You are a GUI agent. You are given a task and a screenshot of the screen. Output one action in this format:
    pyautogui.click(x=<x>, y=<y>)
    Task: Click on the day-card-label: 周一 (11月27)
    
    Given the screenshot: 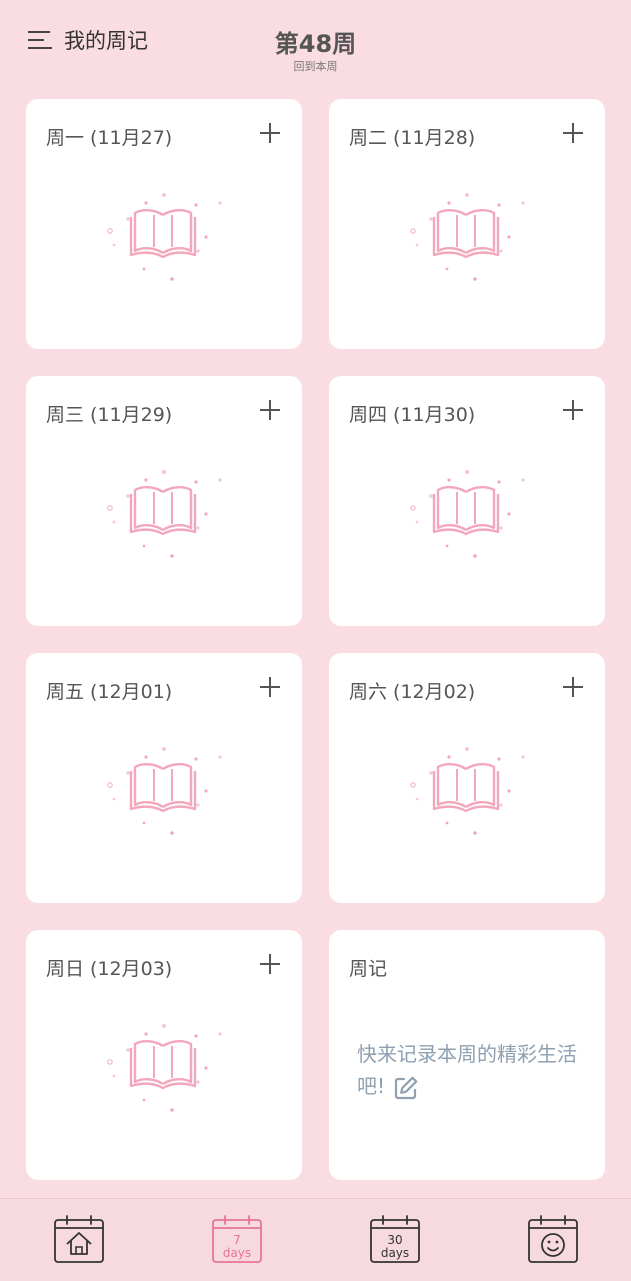 What is the action you would take?
    pyautogui.click(x=109, y=138)
    